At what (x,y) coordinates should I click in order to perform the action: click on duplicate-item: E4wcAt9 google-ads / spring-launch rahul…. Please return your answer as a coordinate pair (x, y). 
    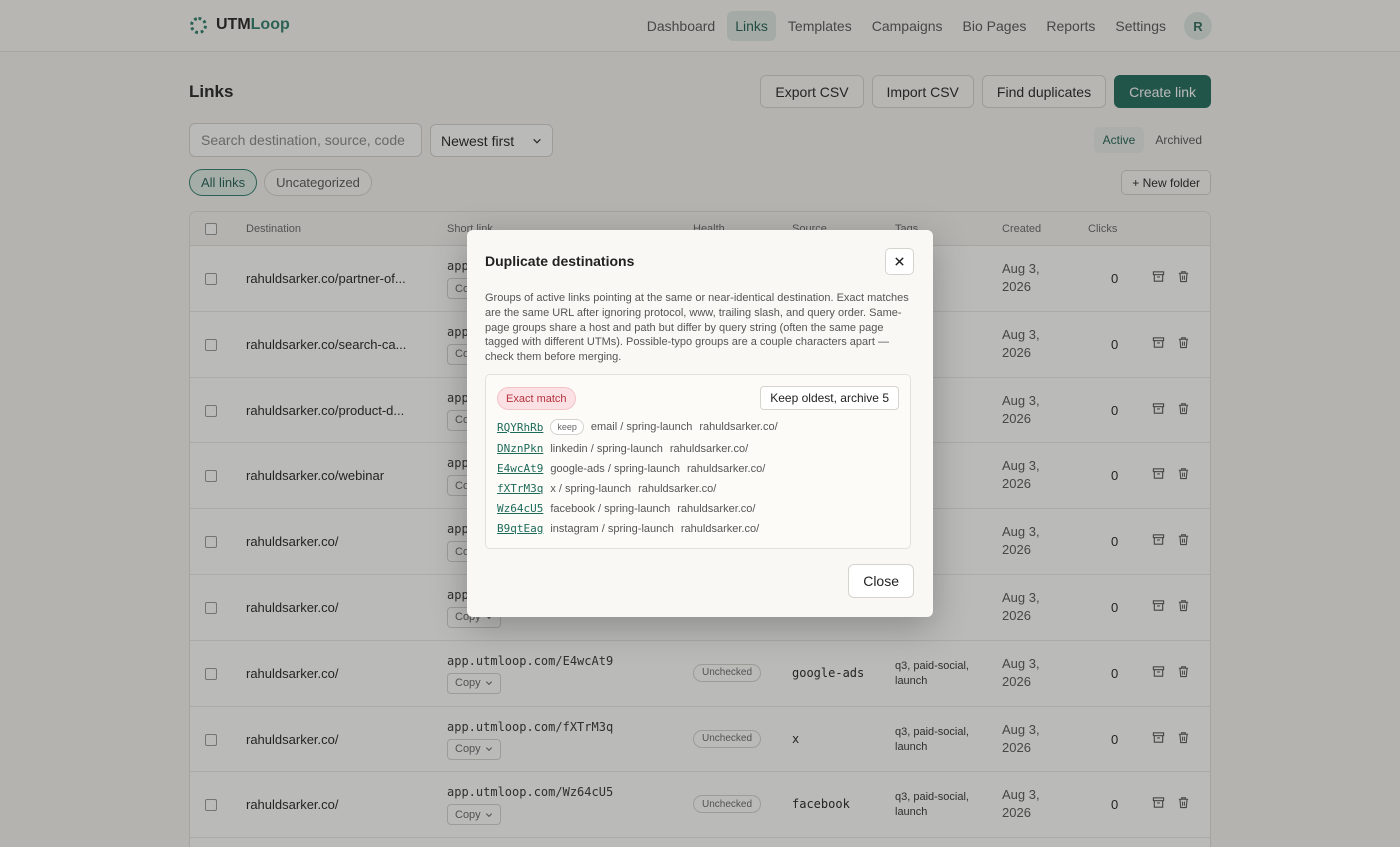
    Looking at the image, I should click on (631, 468).